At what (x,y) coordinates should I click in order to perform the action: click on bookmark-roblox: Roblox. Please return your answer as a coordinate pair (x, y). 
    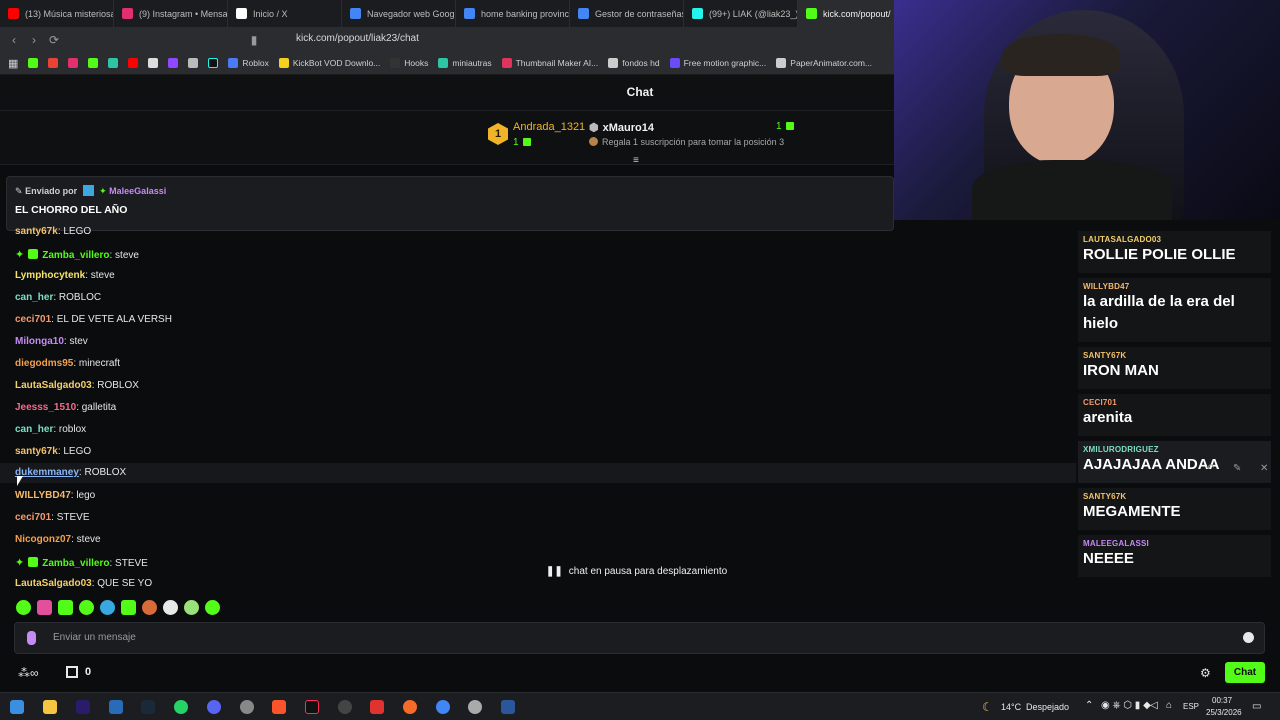
    Looking at the image, I should click on (248, 63).